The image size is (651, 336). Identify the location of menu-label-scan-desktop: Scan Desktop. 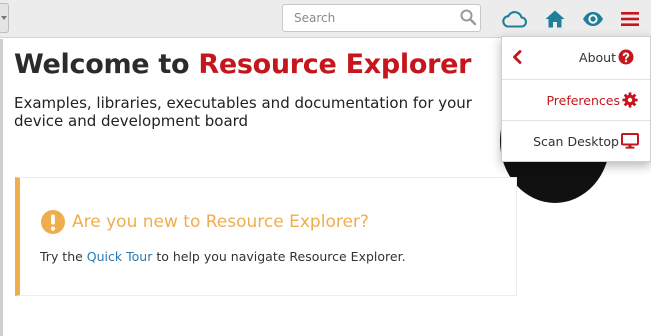
(576, 141).